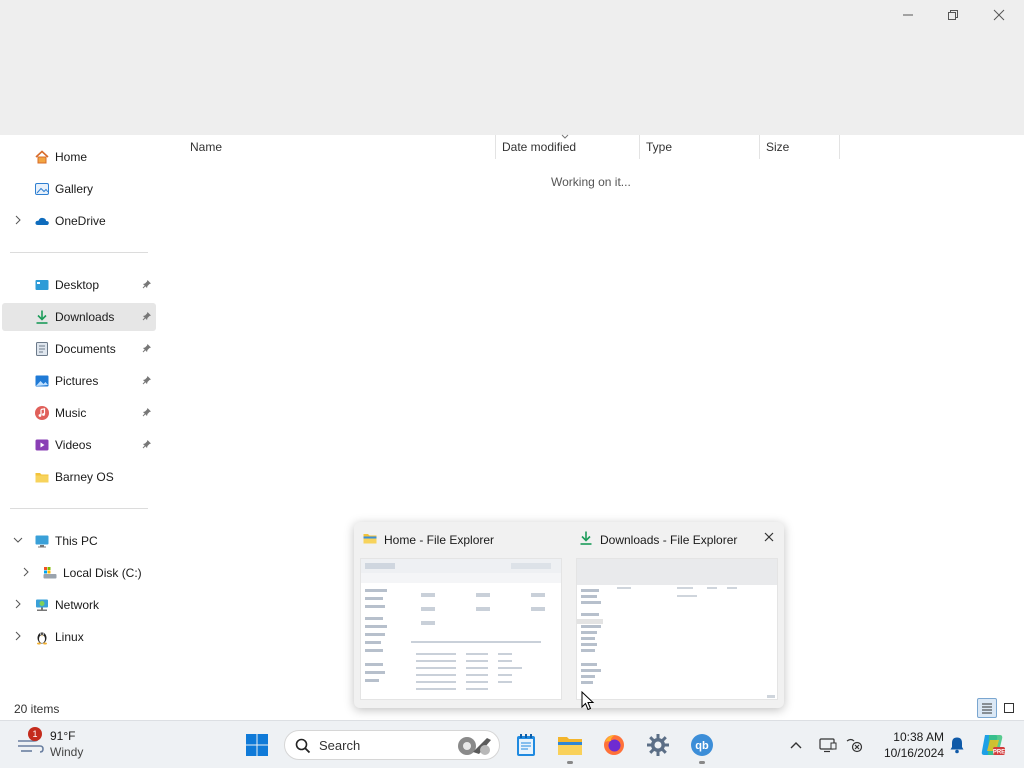  What do you see at coordinates (79, 189) in the screenshot?
I see `sidebar-item-gallery: Gallery` at bounding box center [79, 189].